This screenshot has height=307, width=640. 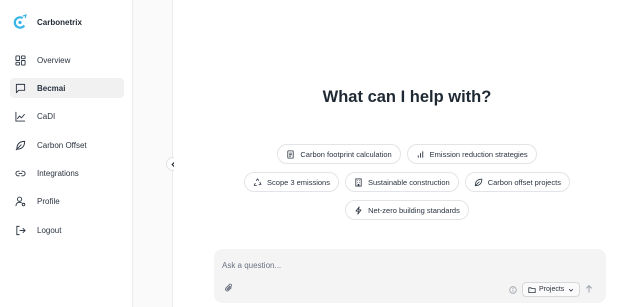 What do you see at coordinates (153, 153) in the screenshot?
I see `history-rail` at bounding box center [153, 153].